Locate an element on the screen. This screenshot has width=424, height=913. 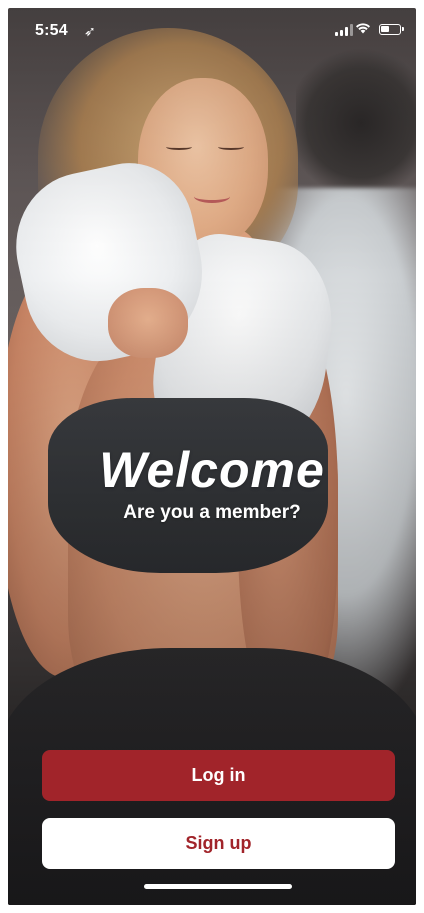
wifi-icon is located at coordinates (363, 29).